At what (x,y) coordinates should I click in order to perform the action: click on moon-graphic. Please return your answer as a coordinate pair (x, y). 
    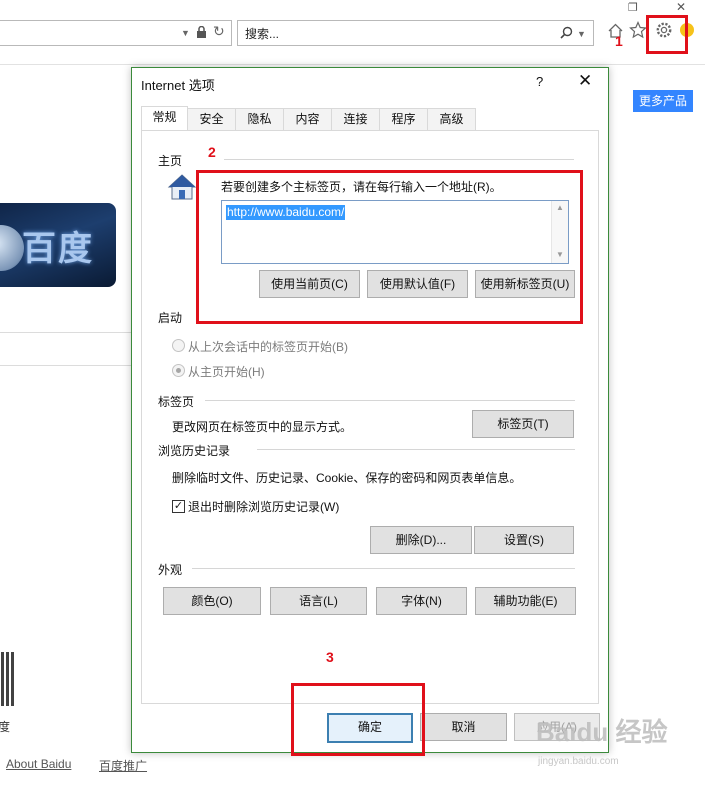
    Looking at the image, I should click on (12, 248).